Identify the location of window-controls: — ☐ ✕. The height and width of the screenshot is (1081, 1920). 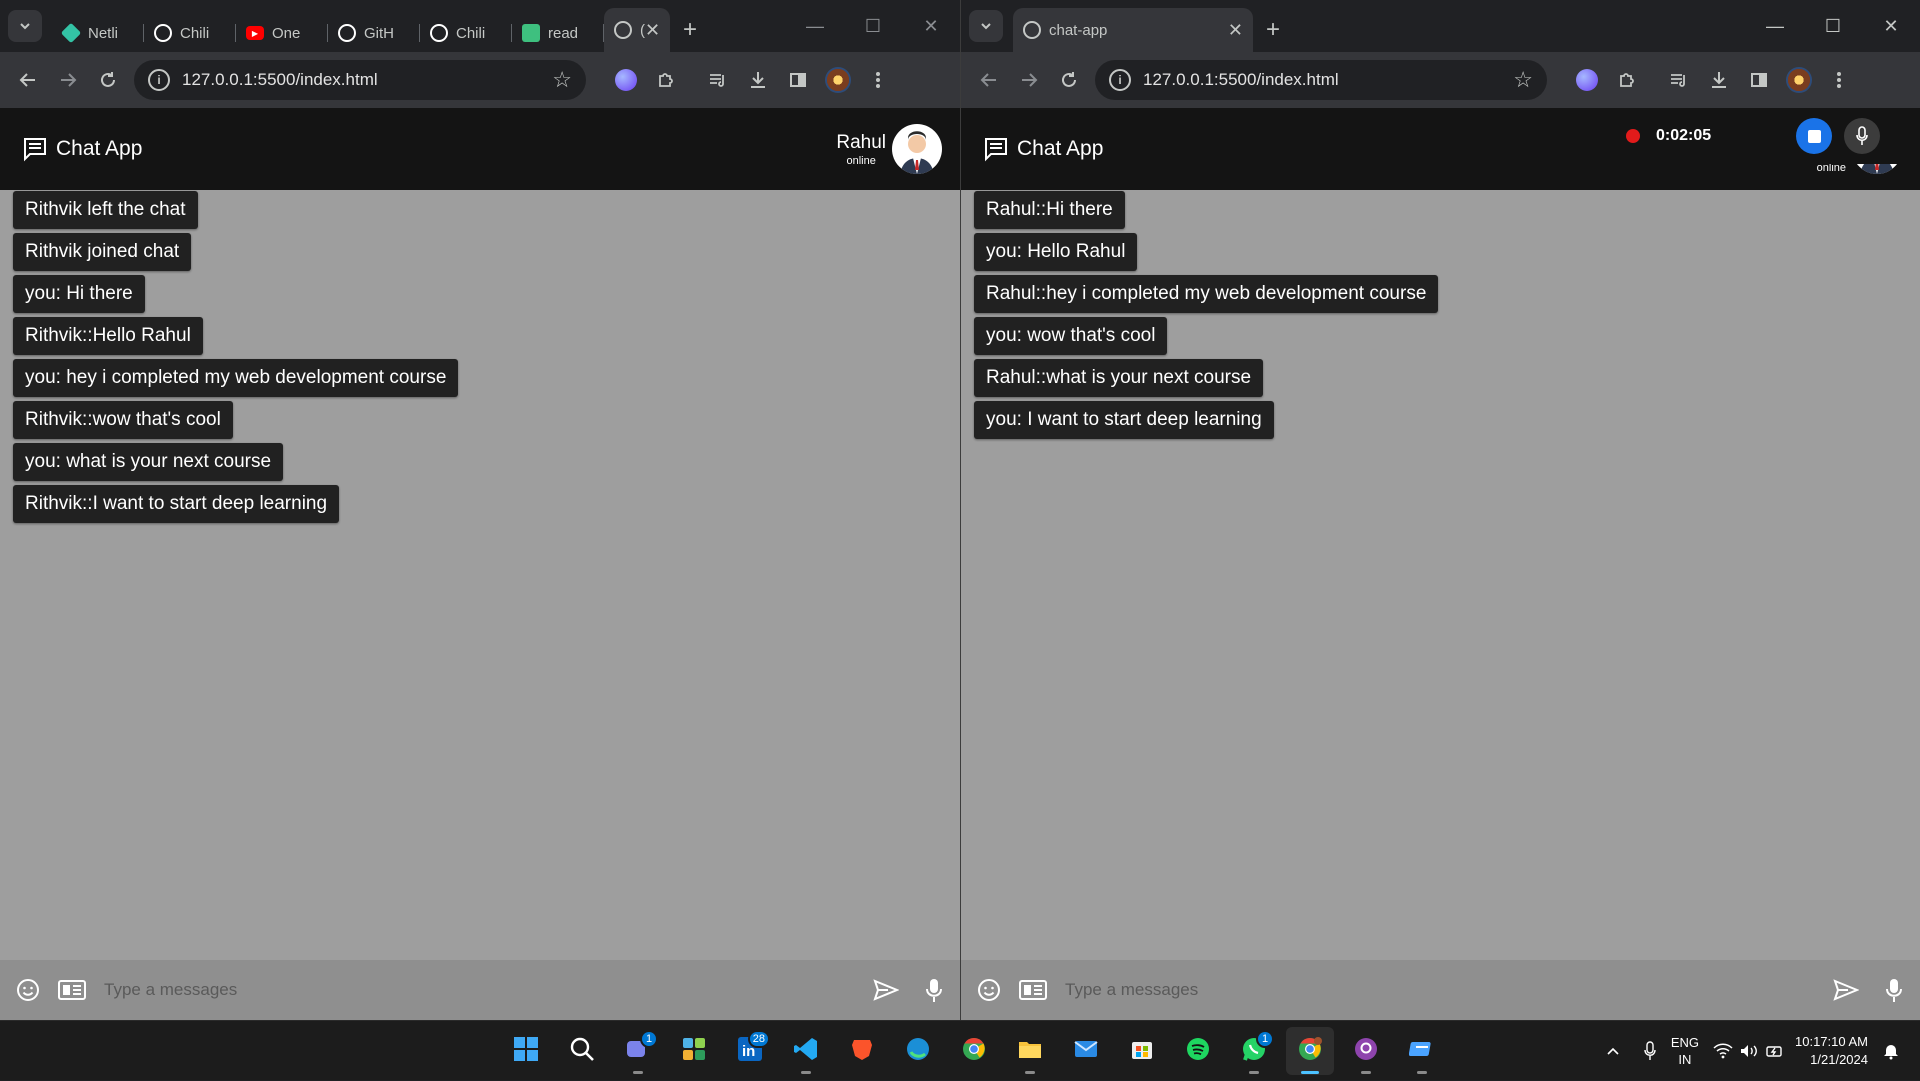
(1833, 26).